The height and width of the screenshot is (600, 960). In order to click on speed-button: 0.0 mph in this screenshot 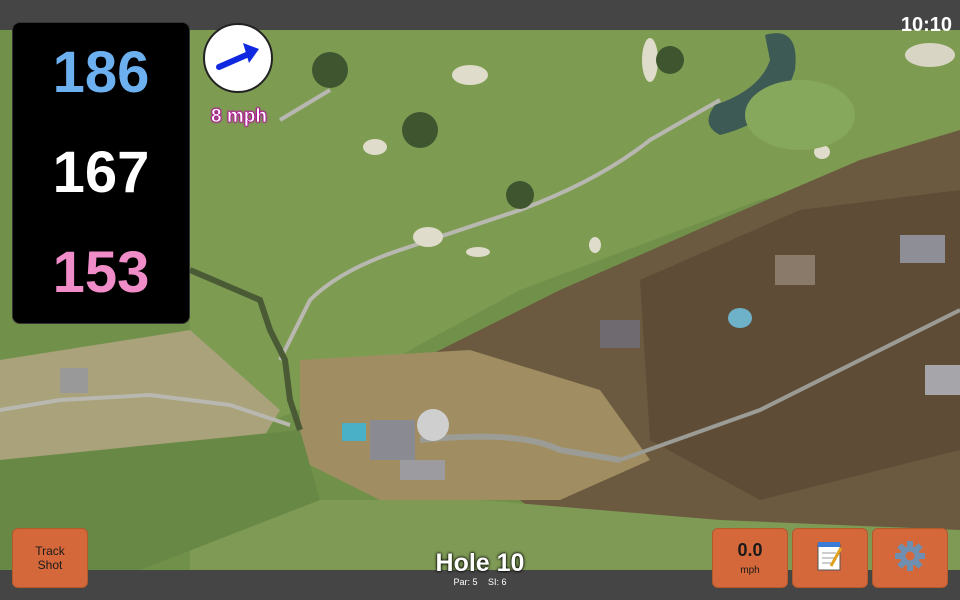, I will do `click(750, 558)`.